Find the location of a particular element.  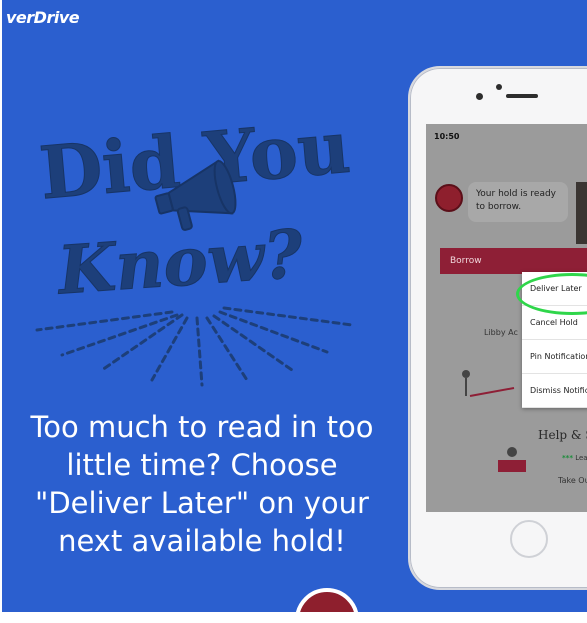

burst-lines is located at coordinates (194, 346).